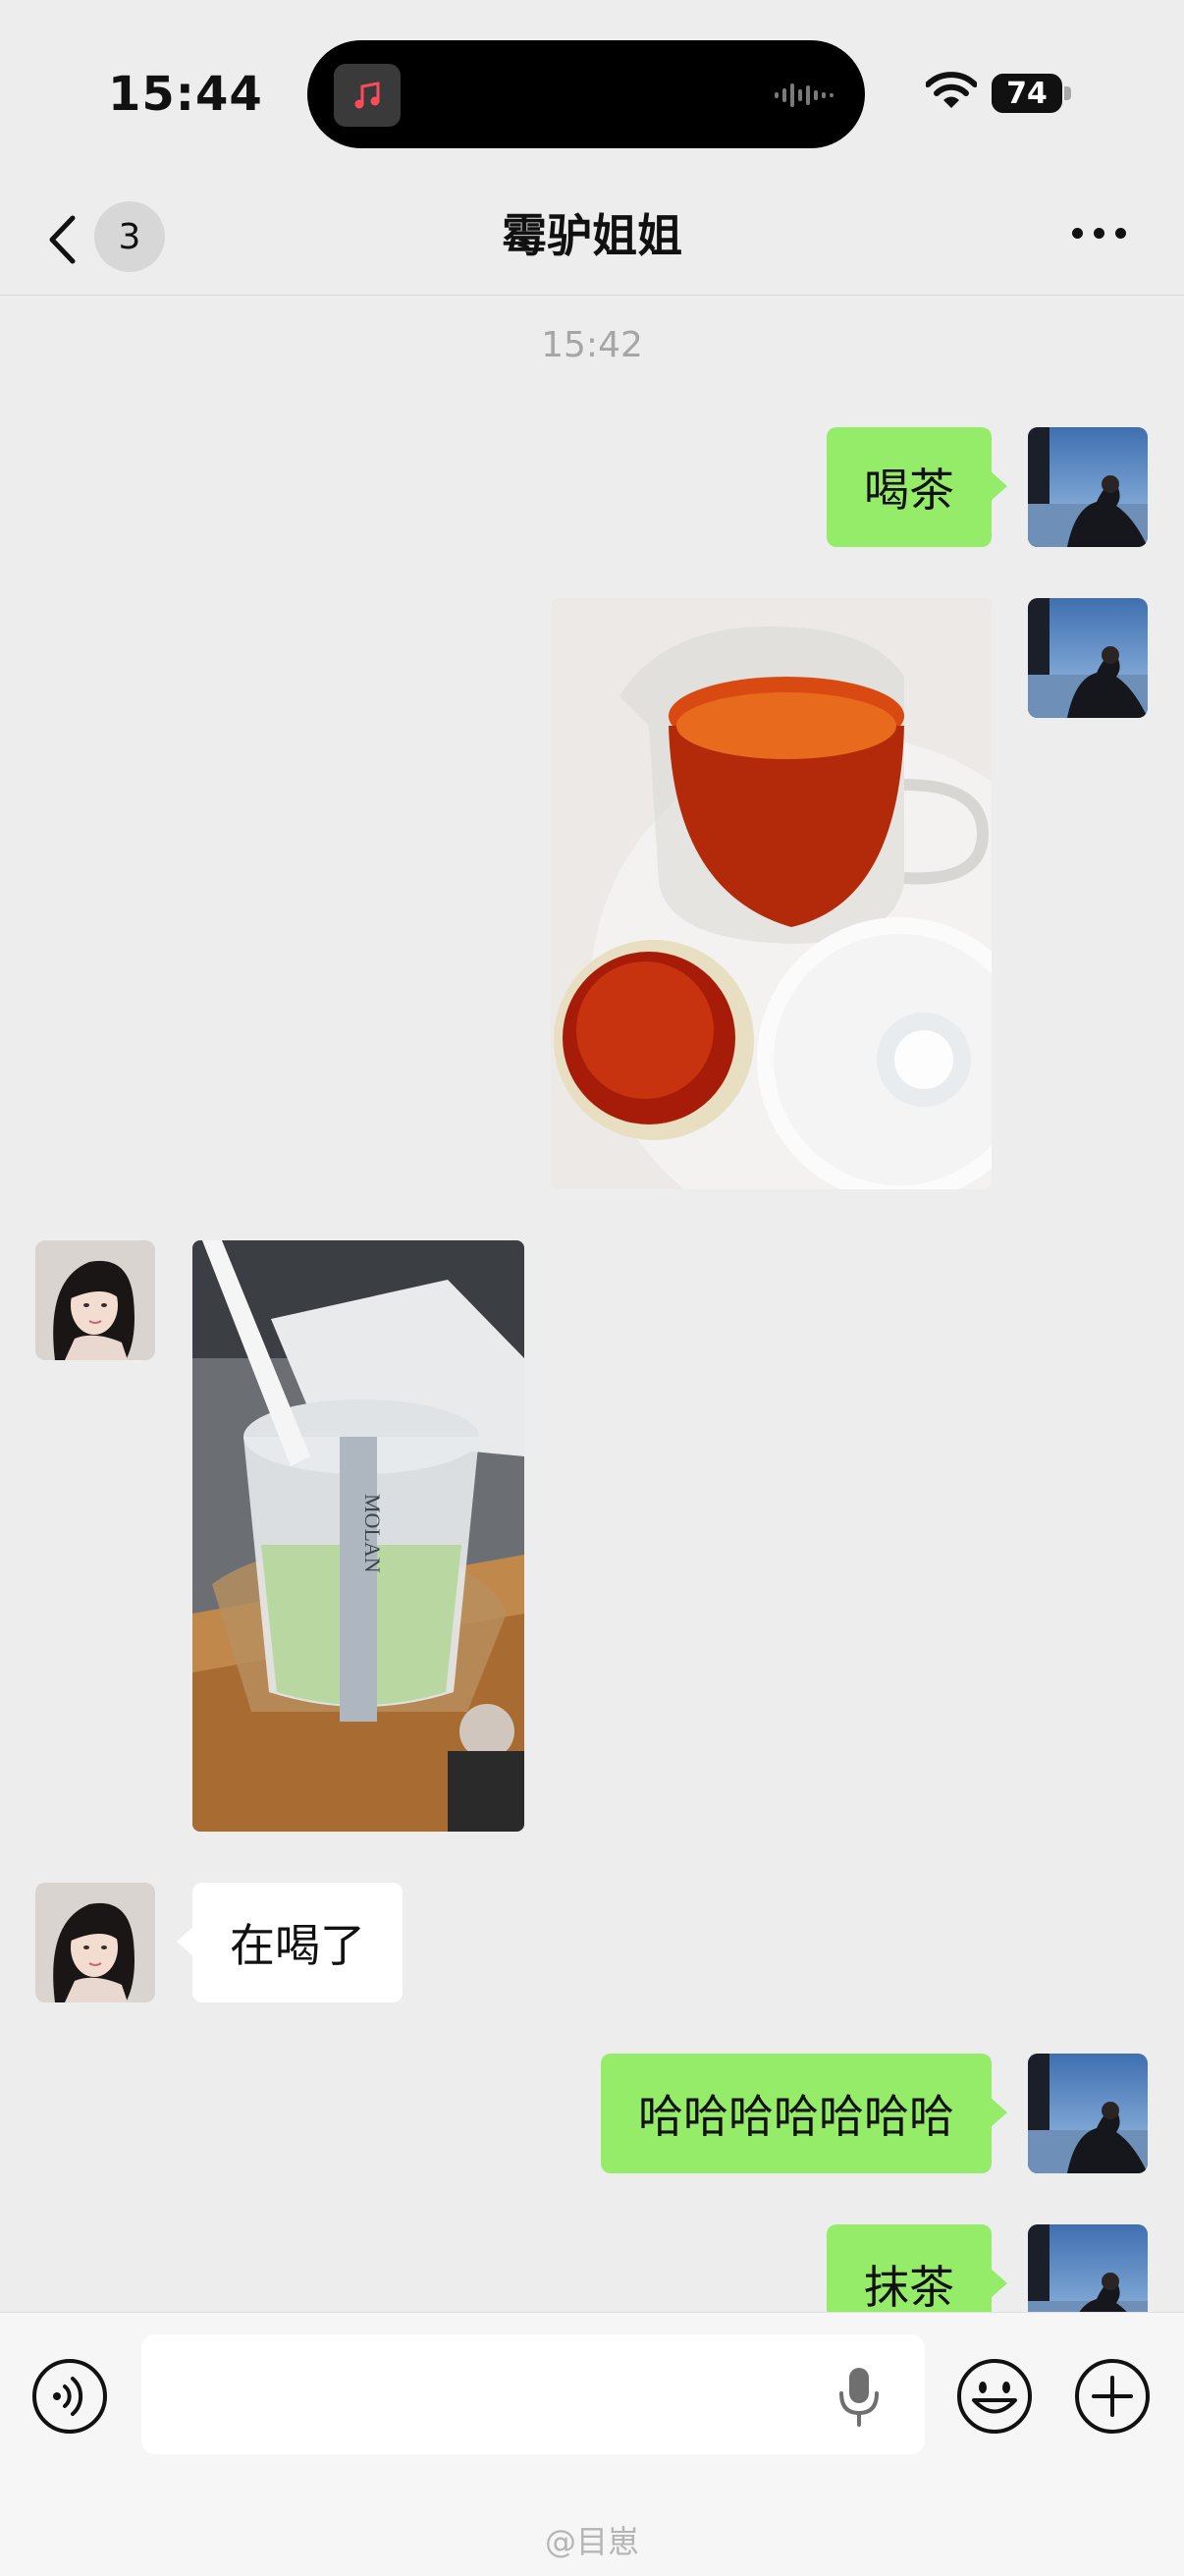 The width and height of the screenshot is (1184, 2576). I want to click on voice-mode-icon, so click(69, 2396).